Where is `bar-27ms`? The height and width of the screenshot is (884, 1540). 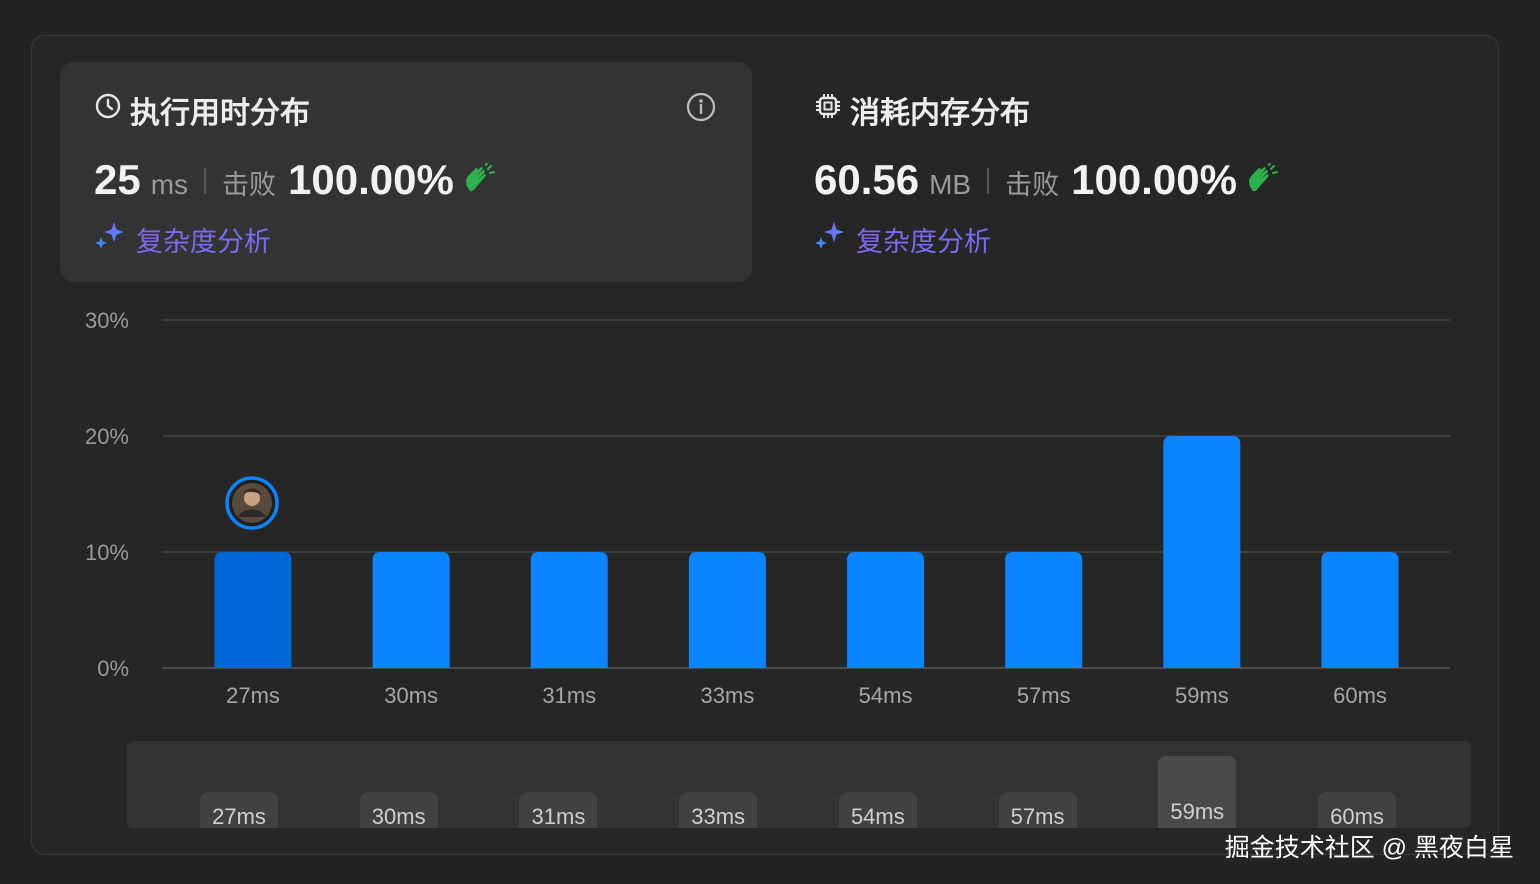
bar-27ms is located at coordinates (253, 610).